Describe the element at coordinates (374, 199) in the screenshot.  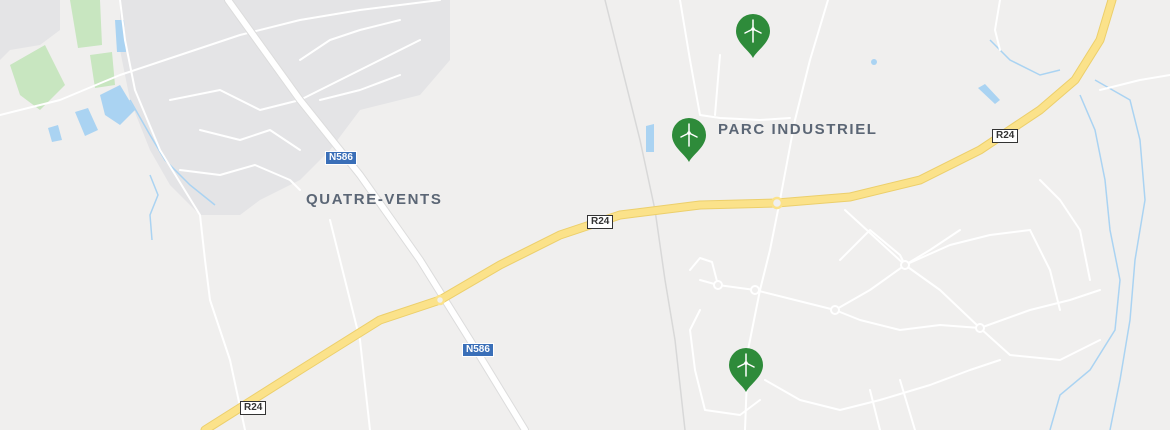
I see `place-label-quatre-vents: QUATRE-VENTS` at that location.